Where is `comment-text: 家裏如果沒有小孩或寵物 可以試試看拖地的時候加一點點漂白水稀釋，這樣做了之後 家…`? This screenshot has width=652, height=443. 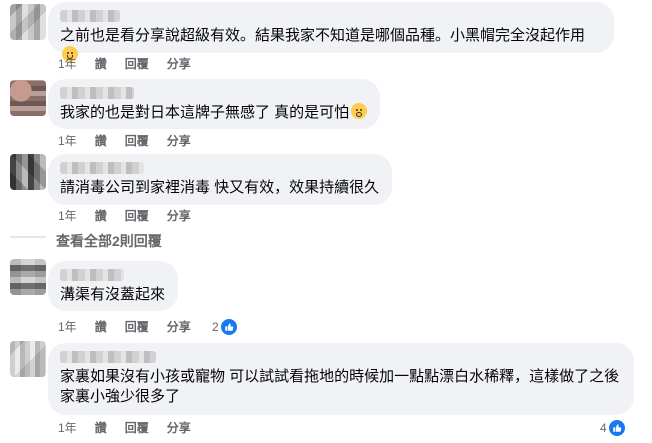 comment-text: 家裏如果沒有小孩或寵物 可以試試看拖地的時候加一點點漂白水稀釋，這樣做了之後 家… is located at coordinates (340, 386).